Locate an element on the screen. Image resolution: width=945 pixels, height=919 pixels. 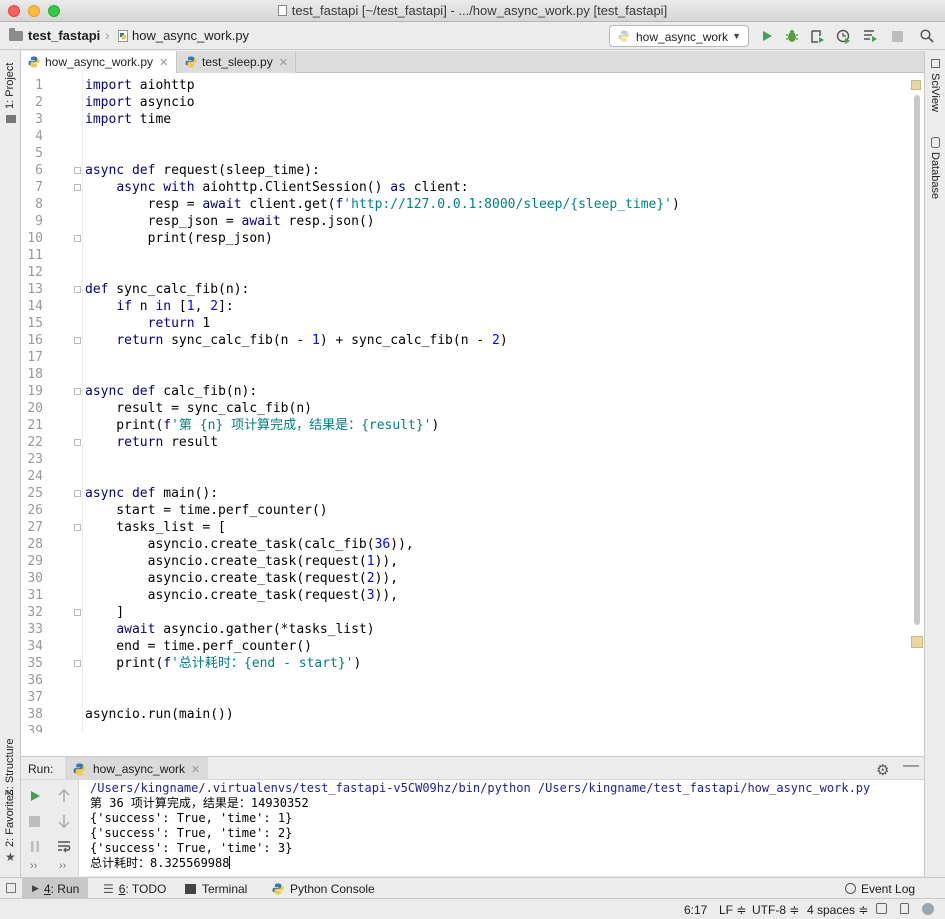
code-text: return 1 is located at coordinates (179, 323).